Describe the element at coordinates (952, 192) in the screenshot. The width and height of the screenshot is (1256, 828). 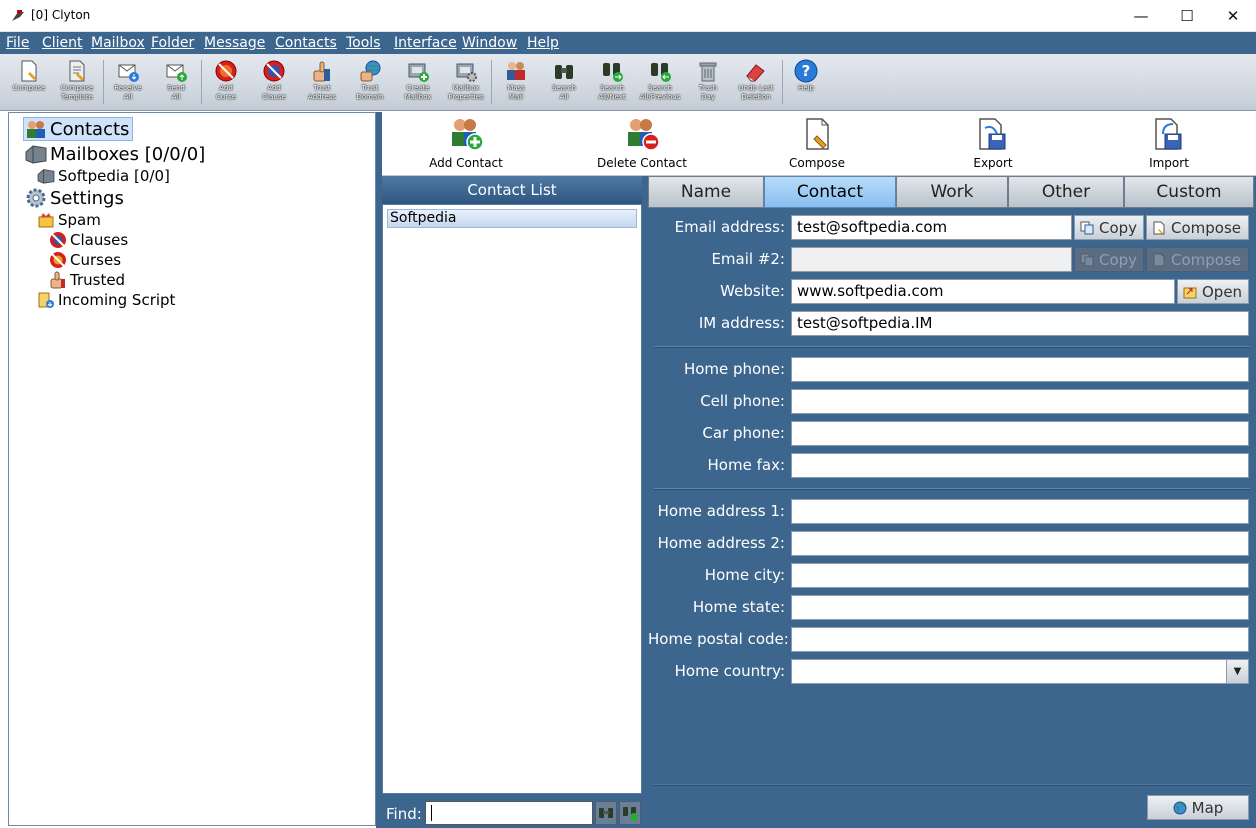
I see `tab-work: Work` at that location.